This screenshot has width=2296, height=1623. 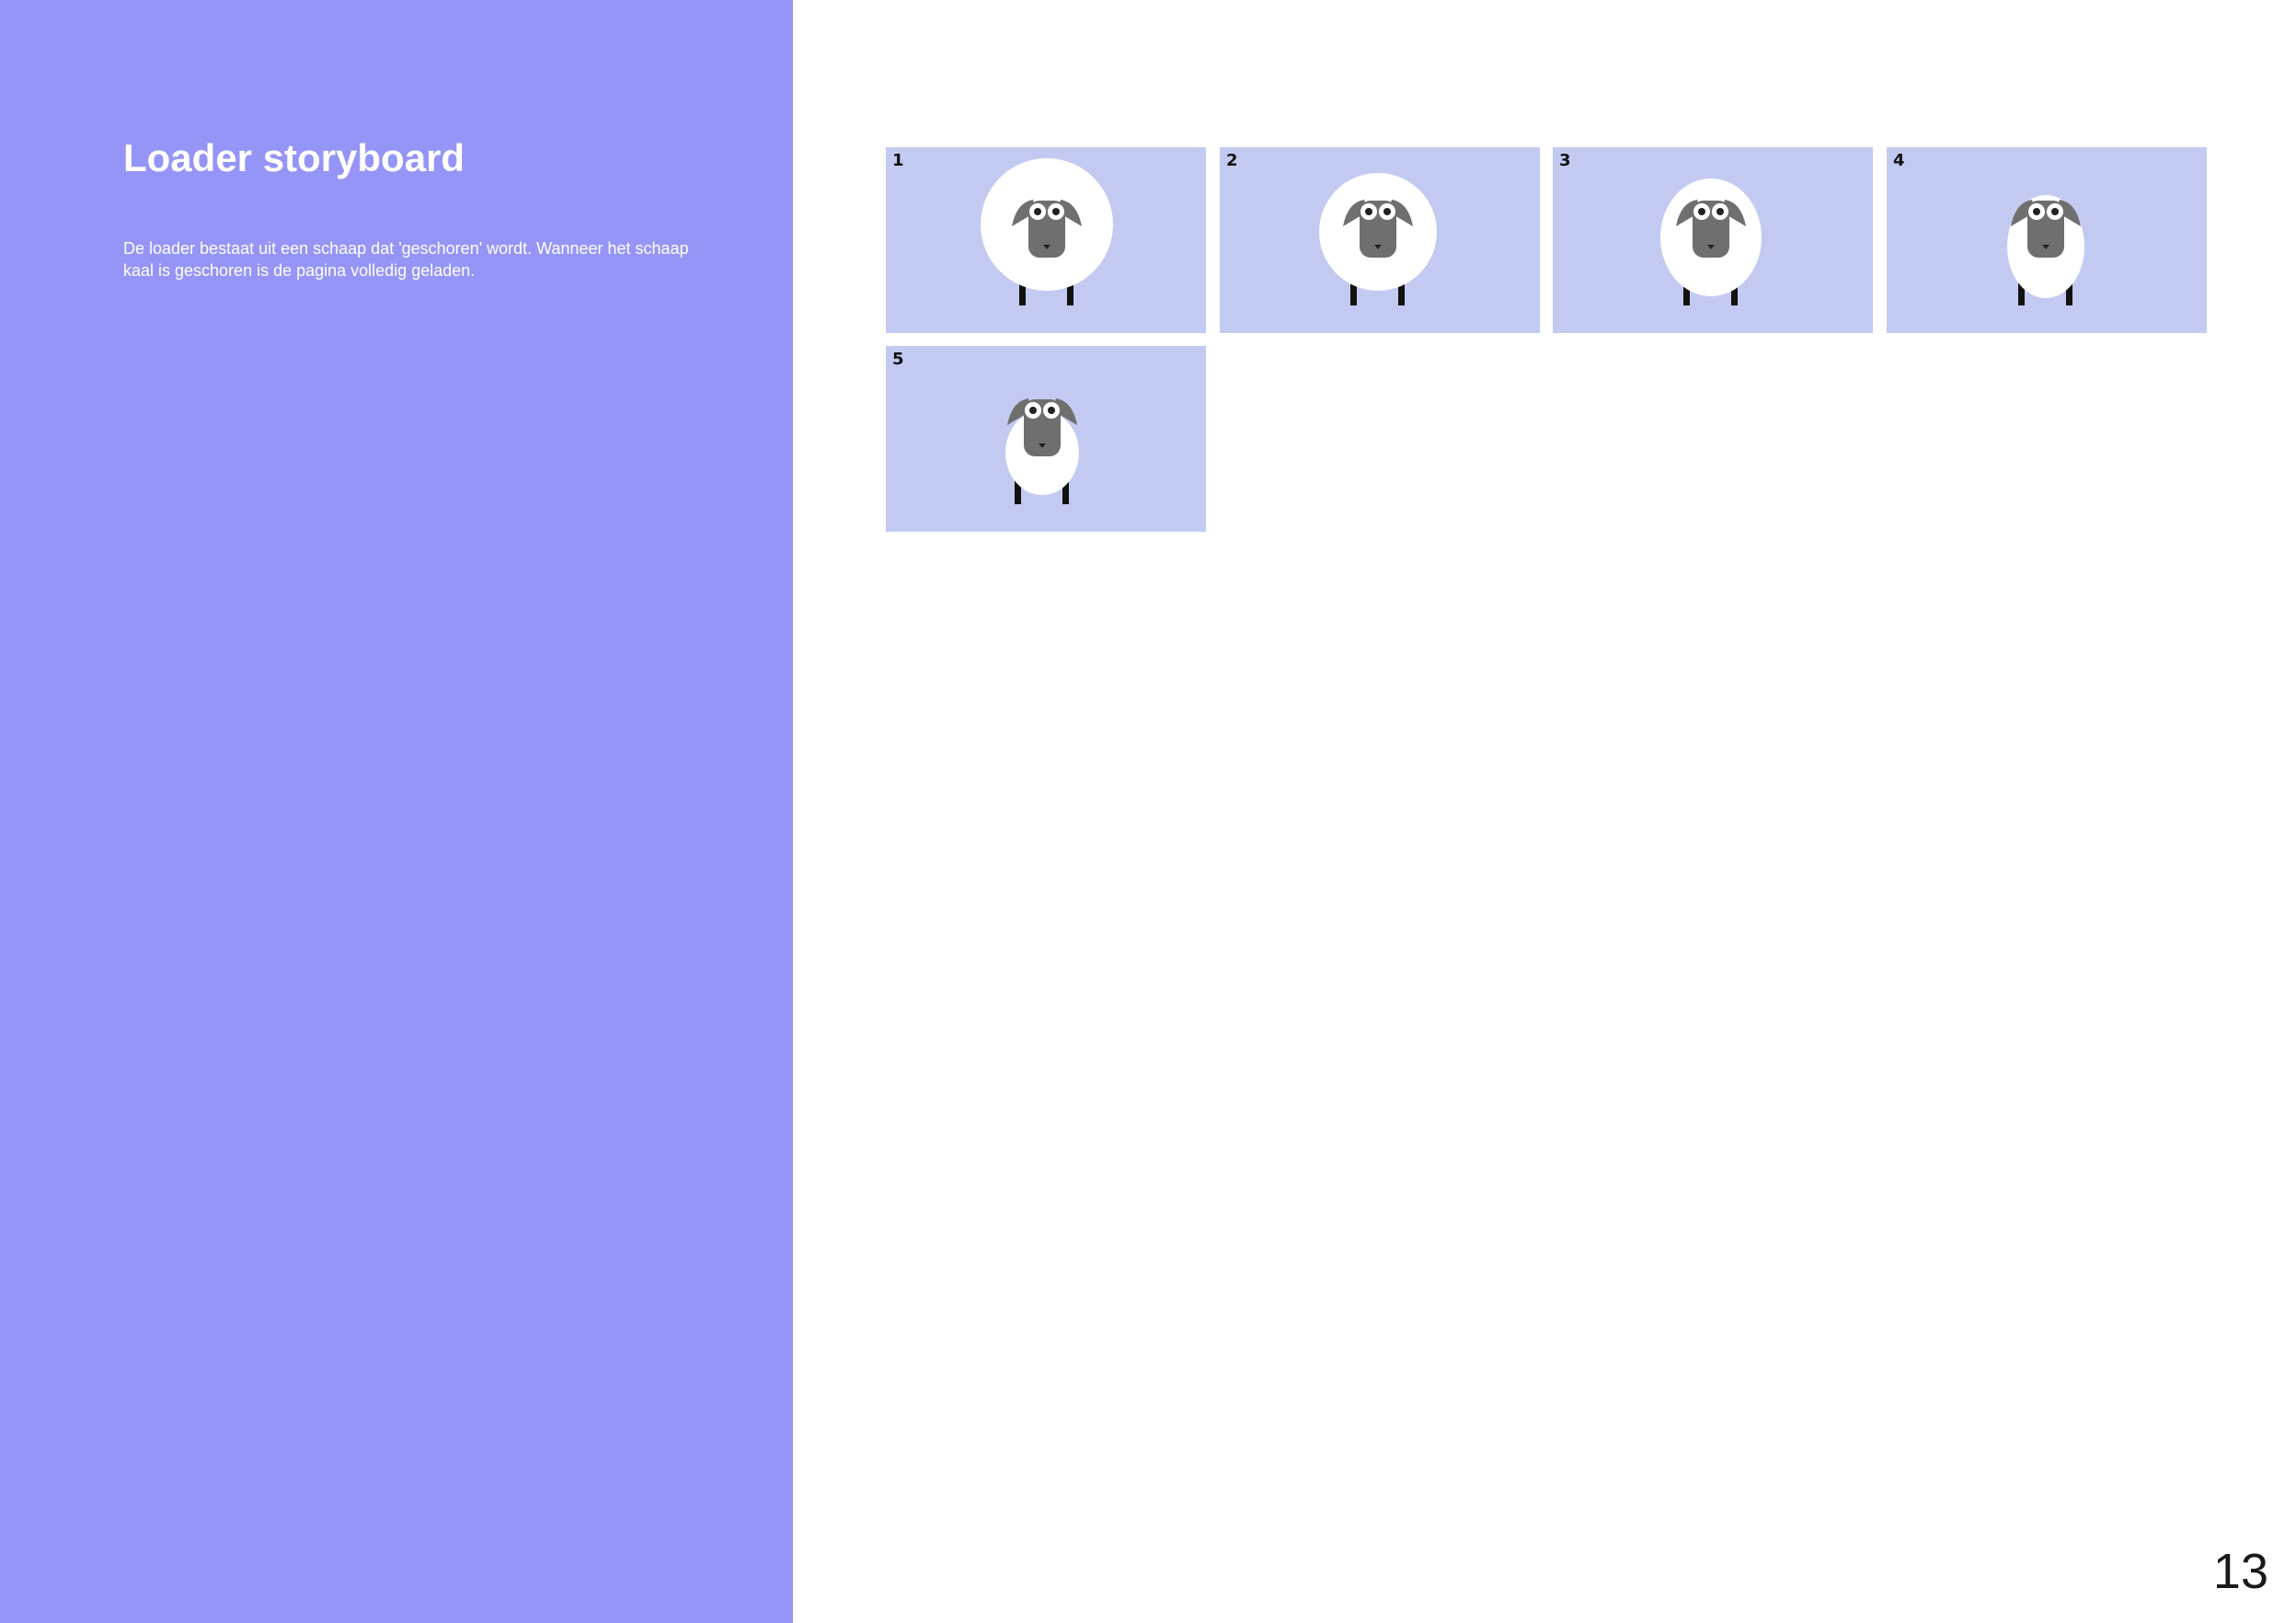 What do you see at coordinates (1565, 160) in the screenshot?
I see `frame-number: 3` at bounding box center [1565, 160].